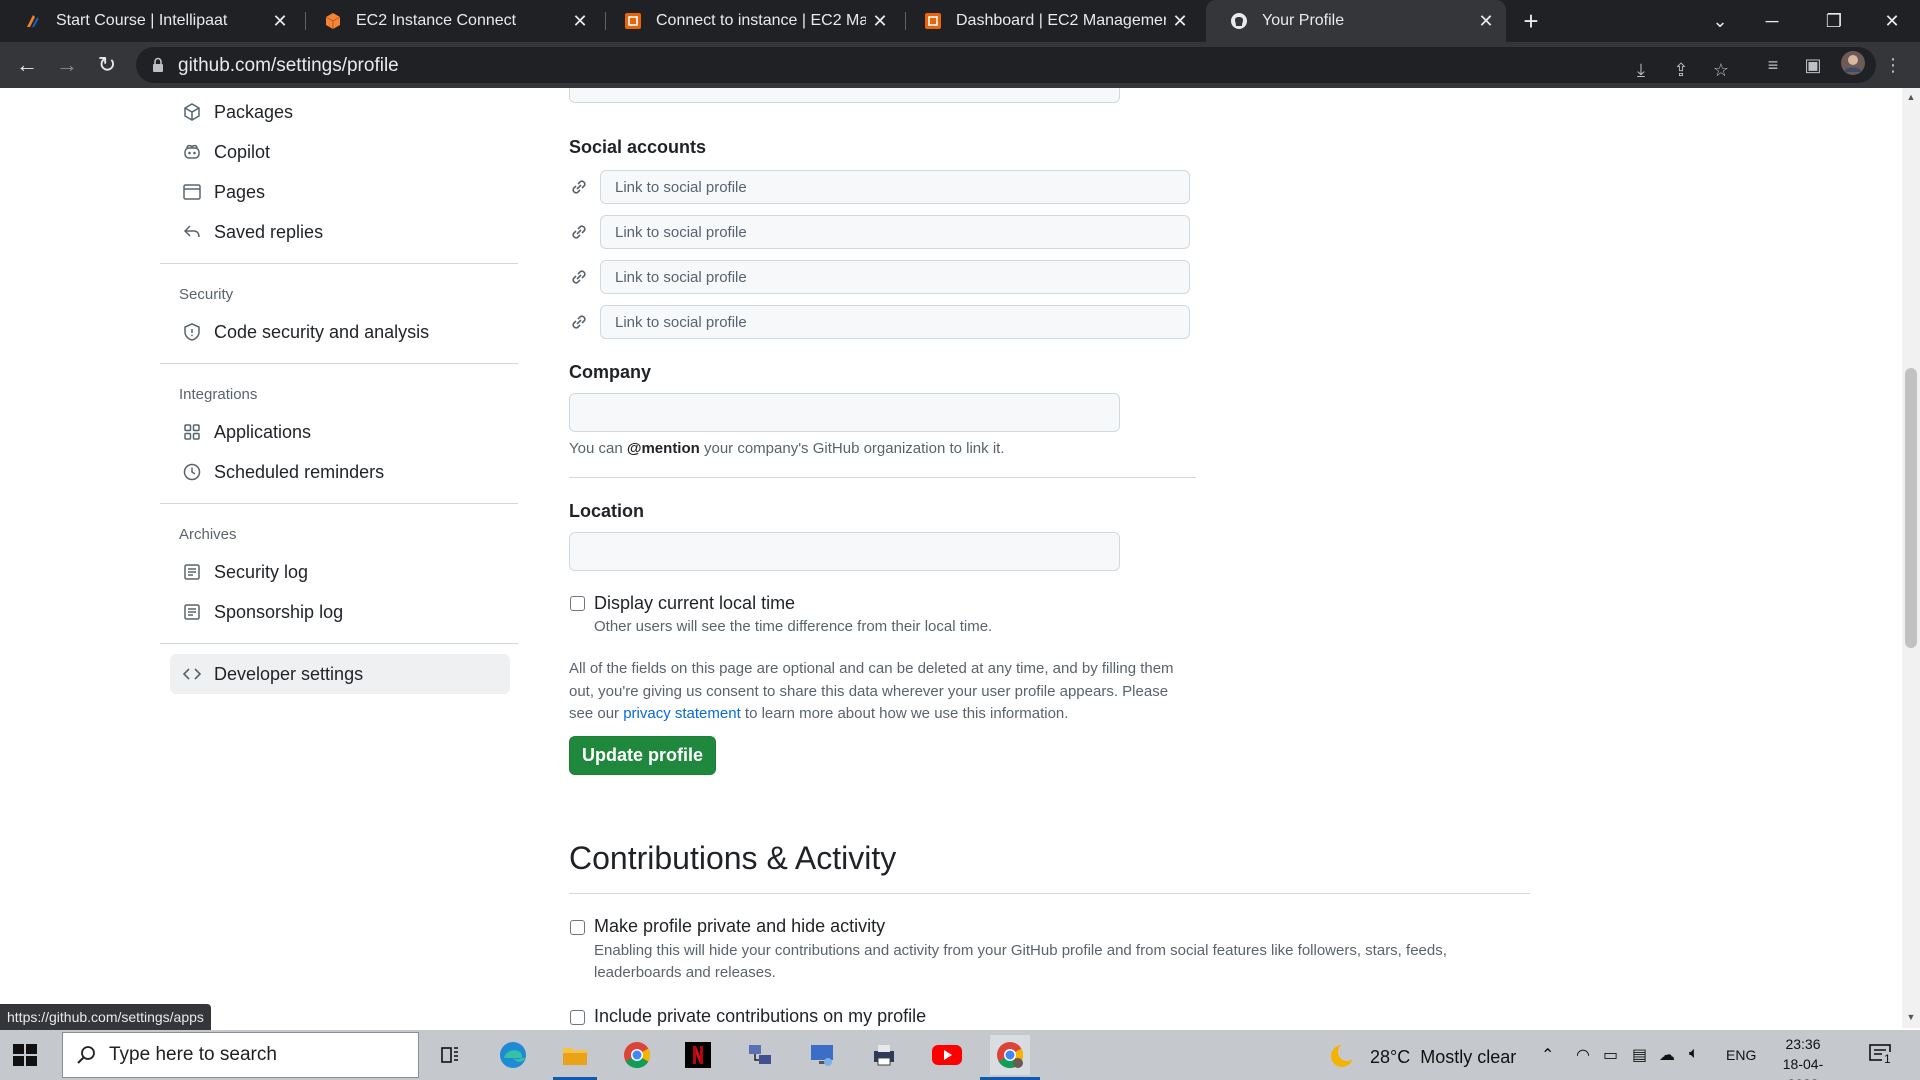 The width and height of the screenshot is (1920, 1080). Describe the element at coordinates (681, 322) in the screenshot. I see `input-placeholder: Link to social profile` at that location.